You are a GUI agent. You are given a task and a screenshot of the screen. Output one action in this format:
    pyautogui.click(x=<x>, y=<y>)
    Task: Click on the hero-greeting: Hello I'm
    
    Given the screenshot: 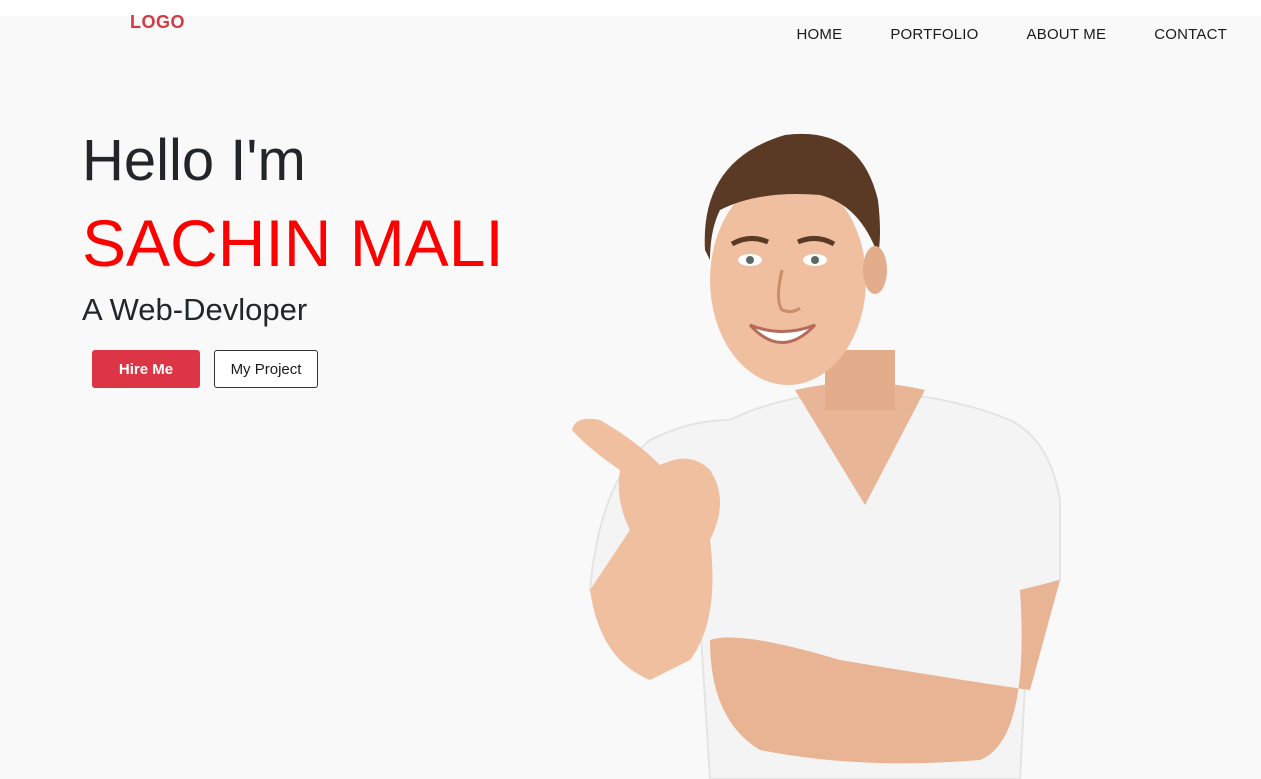 What is the action you would take?
    pyautogui.click(x=194, y=160)
    